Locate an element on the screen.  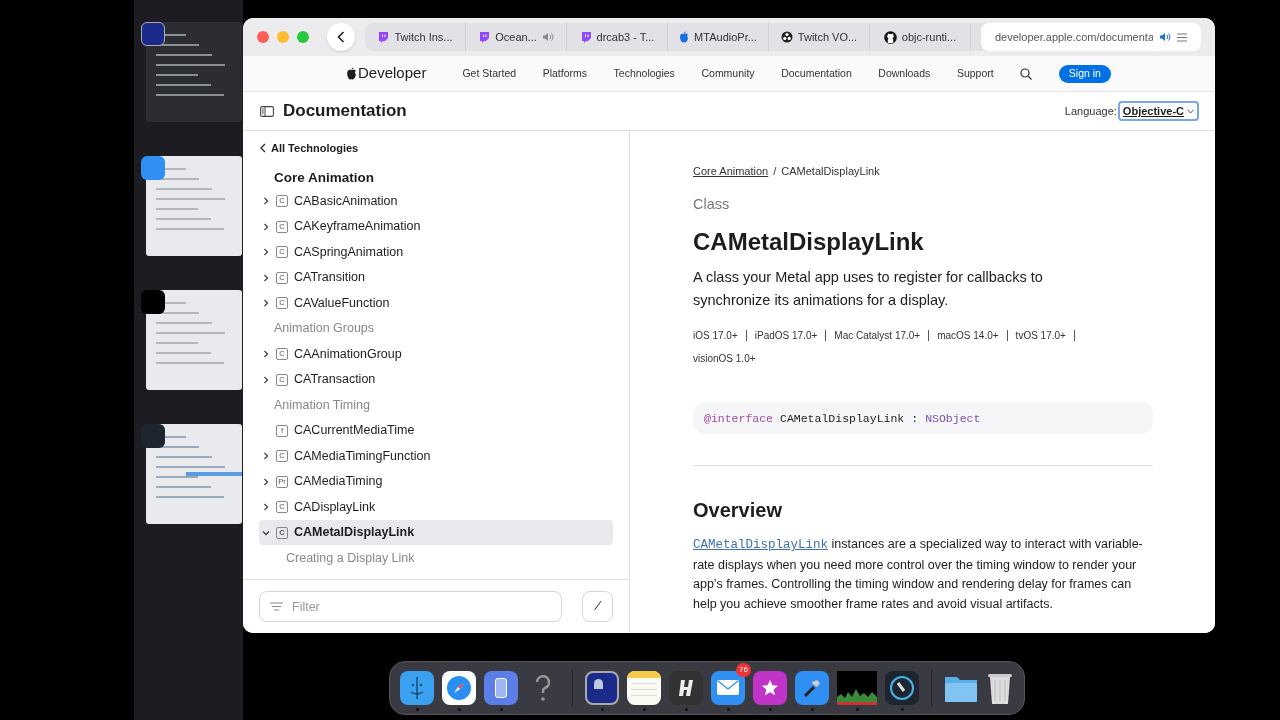
filter-icon is located at coordinates (276, 606).